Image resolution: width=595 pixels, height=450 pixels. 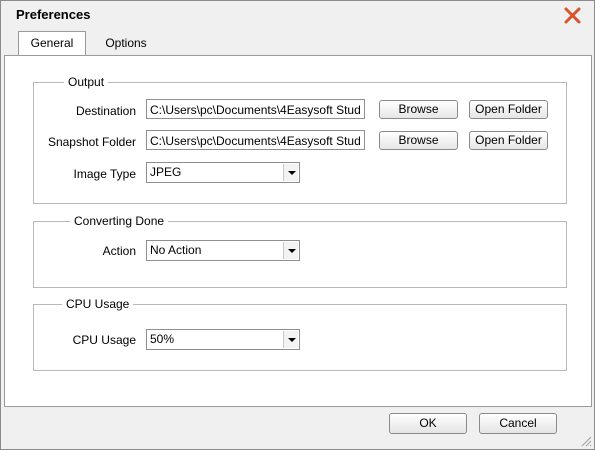 I want to click on cpu-usage-group: CPU Usage CPU Usage 50%, so click(x=300, y=334).